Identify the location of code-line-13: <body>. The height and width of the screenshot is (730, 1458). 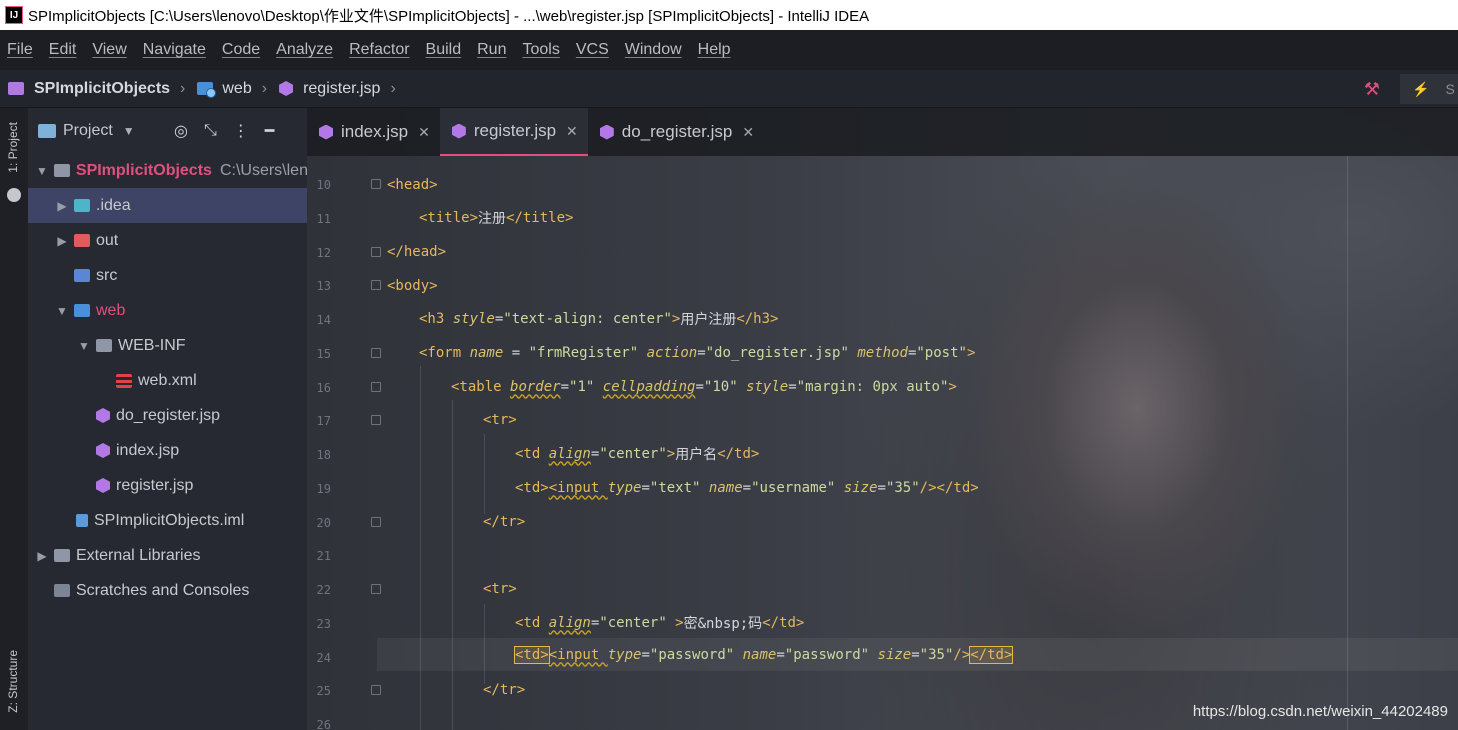
(412, 285).